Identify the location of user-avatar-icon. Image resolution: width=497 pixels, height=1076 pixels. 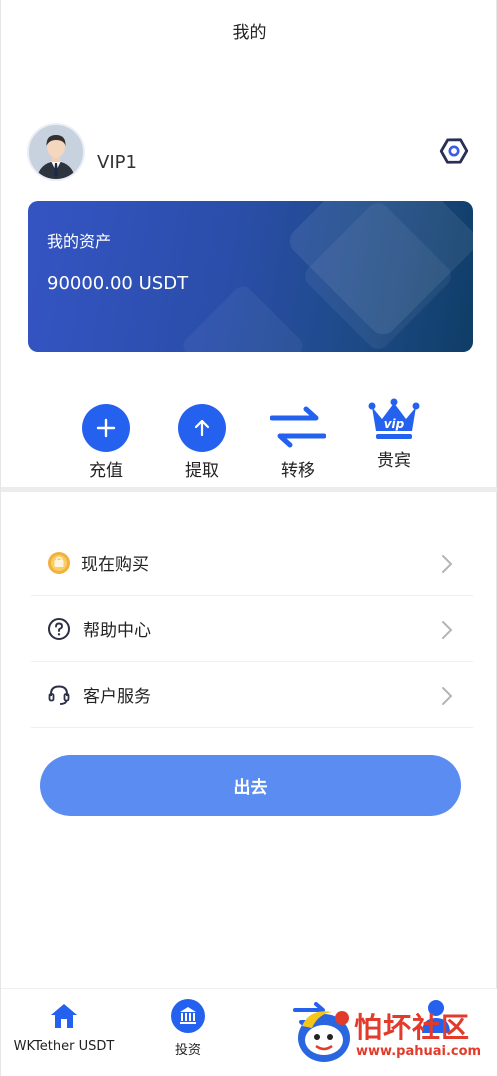
(56, 152).